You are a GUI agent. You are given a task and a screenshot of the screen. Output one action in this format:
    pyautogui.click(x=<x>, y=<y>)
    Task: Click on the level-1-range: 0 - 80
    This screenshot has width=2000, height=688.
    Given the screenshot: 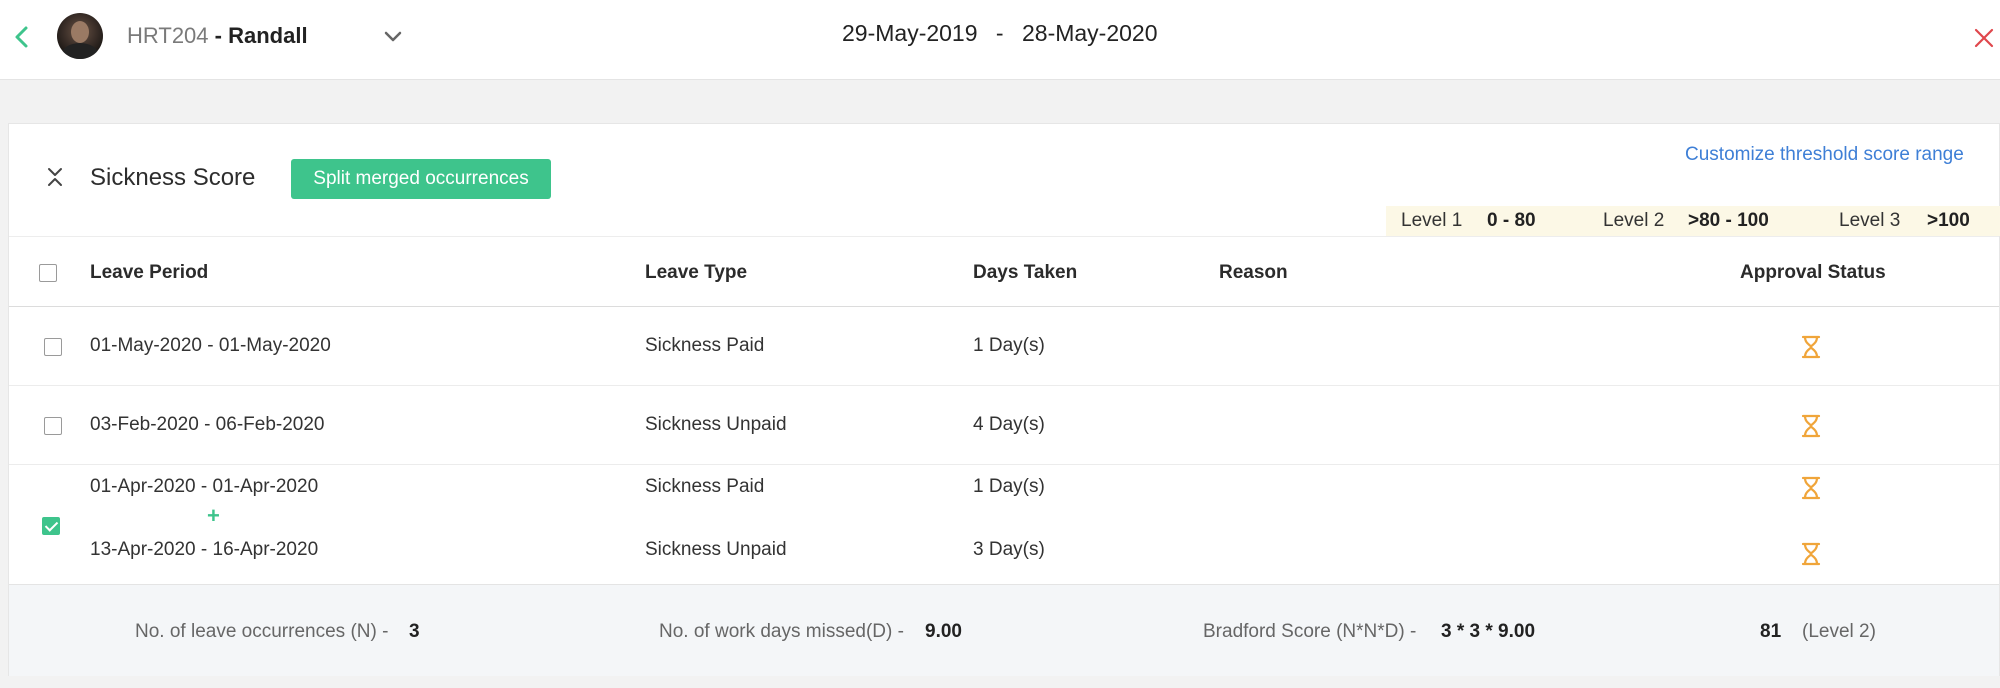 What is the action you would take?
    pyautogui.click(x=1511, y=220)
    